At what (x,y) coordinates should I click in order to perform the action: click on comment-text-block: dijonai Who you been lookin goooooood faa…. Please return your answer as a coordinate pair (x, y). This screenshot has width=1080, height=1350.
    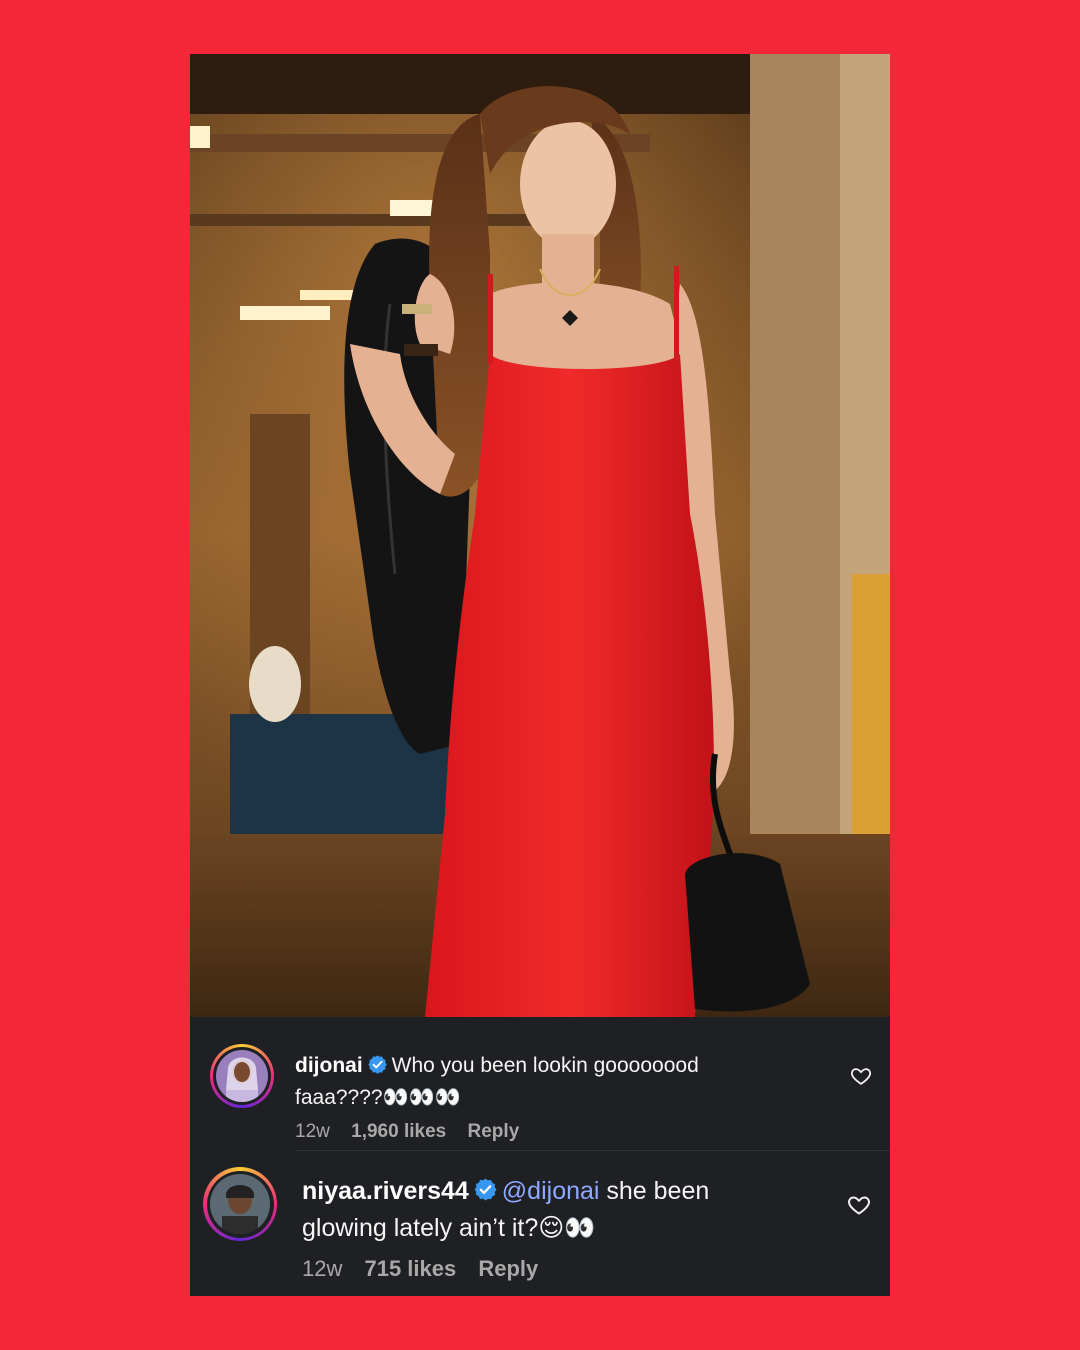
    Looking at the image, I should click on (525, 1081).